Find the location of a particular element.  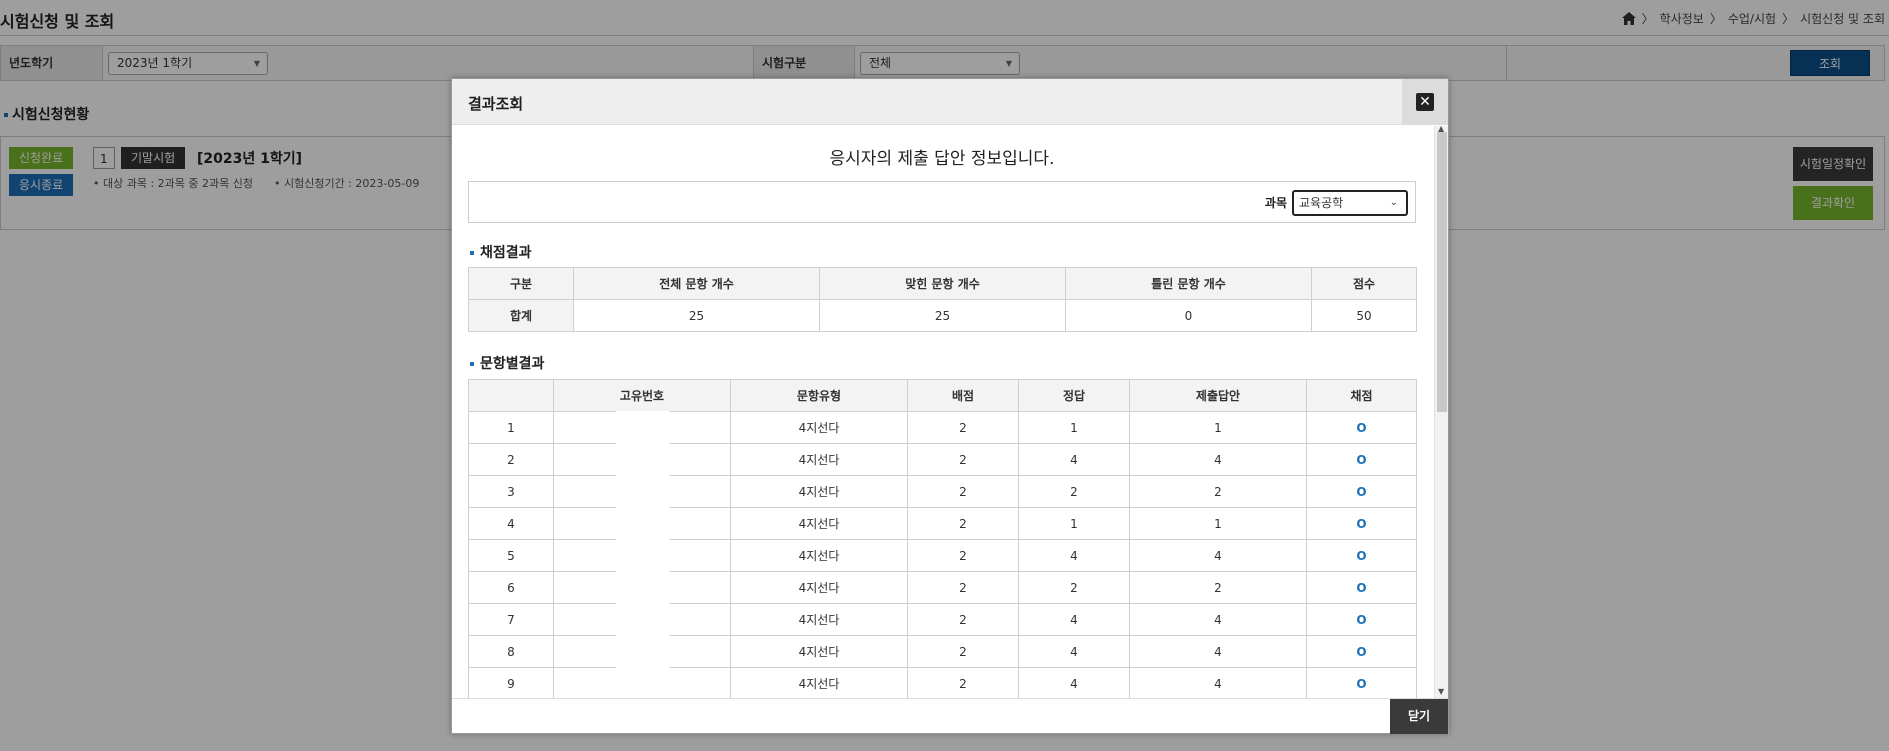

table-row: 합계 25 25 0 50 is located at coordinates (942, 315).